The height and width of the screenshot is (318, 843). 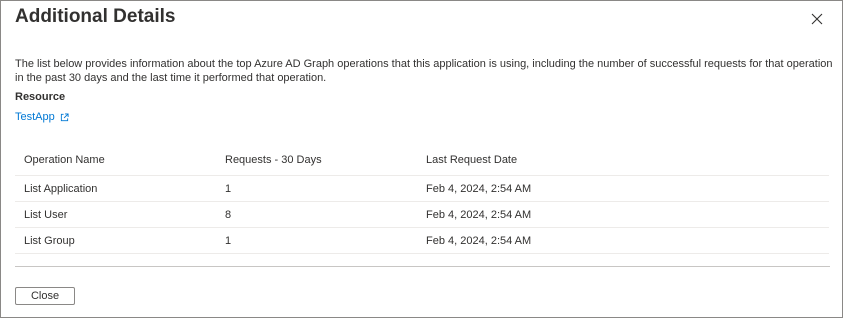 I want to click on close-button: Close, so click(x=45, y=296).